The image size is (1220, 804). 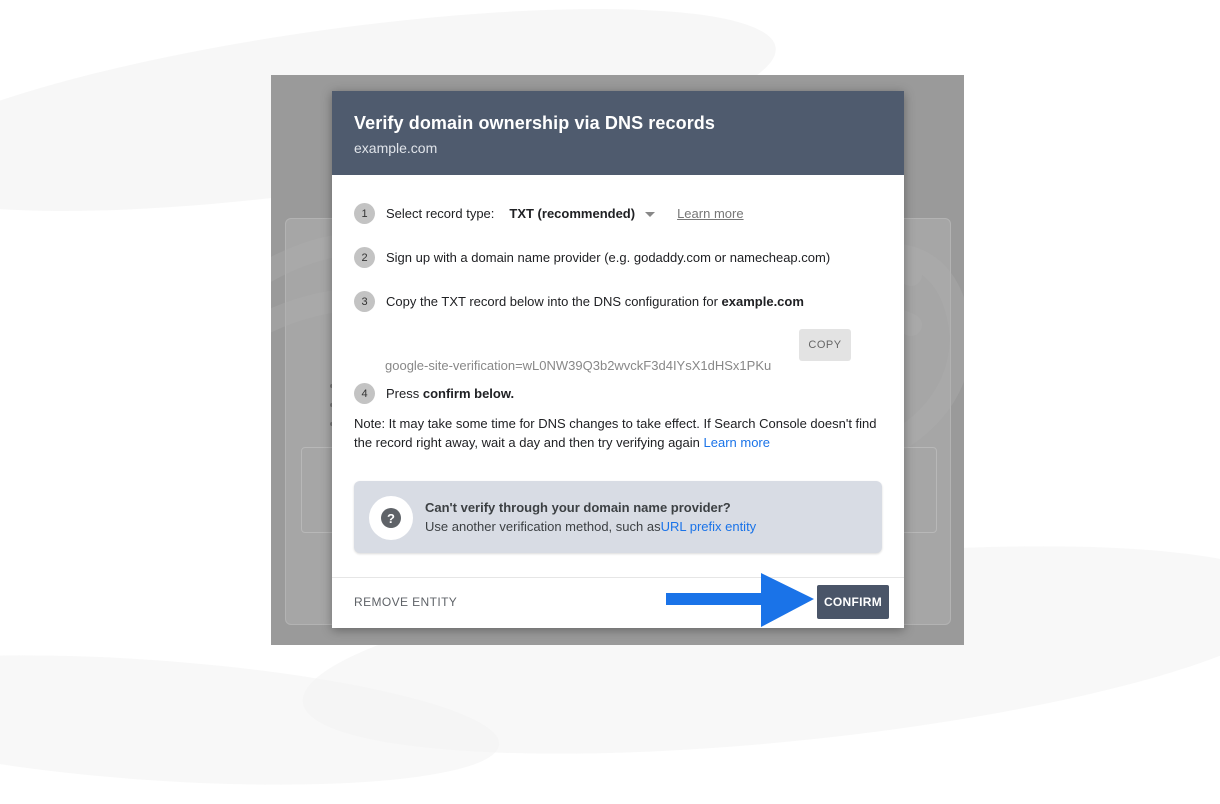 I want to click on chevron-down-icon, so click(x=650, y=214).